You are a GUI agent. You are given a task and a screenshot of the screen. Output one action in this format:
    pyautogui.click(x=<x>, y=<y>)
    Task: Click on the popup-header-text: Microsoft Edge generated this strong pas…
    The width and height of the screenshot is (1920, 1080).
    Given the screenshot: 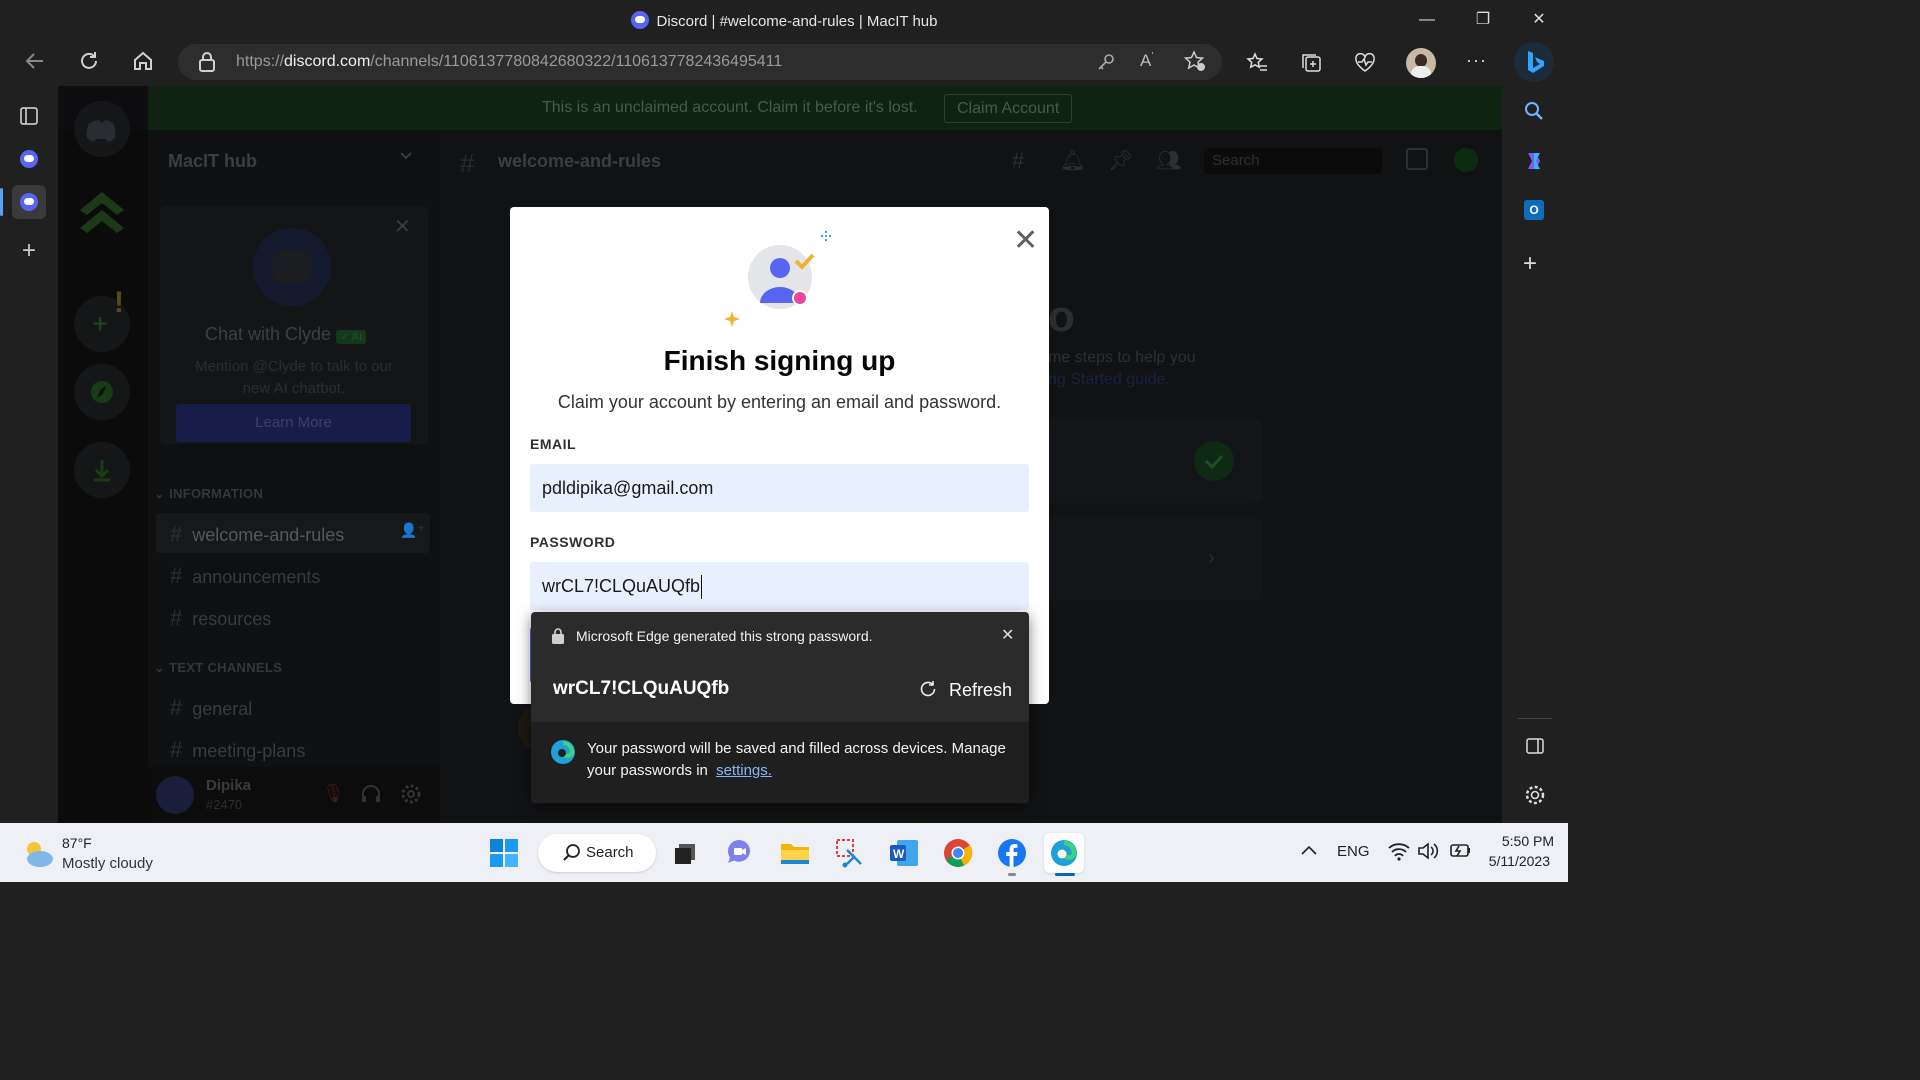 What is the action you would take?
    pyautogui.click(x=724, y=636)
    